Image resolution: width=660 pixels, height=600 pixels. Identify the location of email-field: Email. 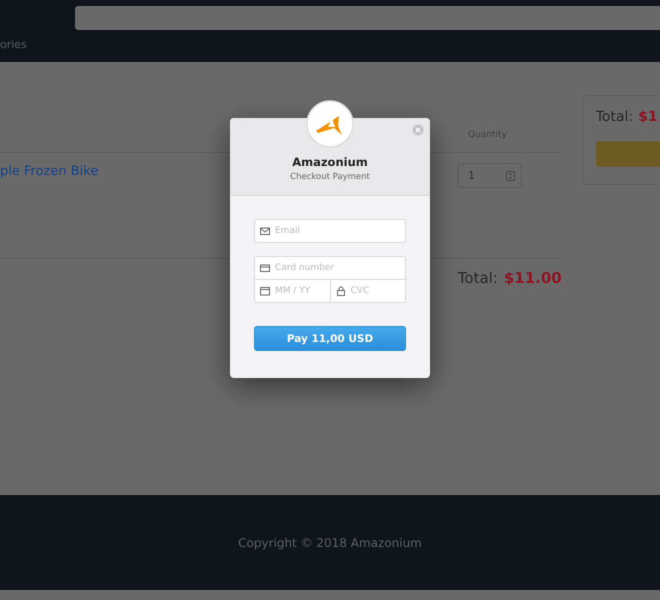
(330, 231).